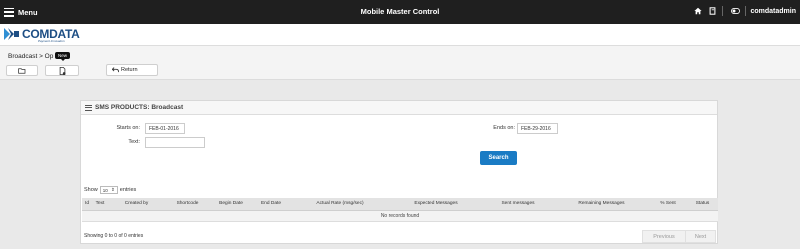  I want to click on column-header: % Sent, so click(668, 204).